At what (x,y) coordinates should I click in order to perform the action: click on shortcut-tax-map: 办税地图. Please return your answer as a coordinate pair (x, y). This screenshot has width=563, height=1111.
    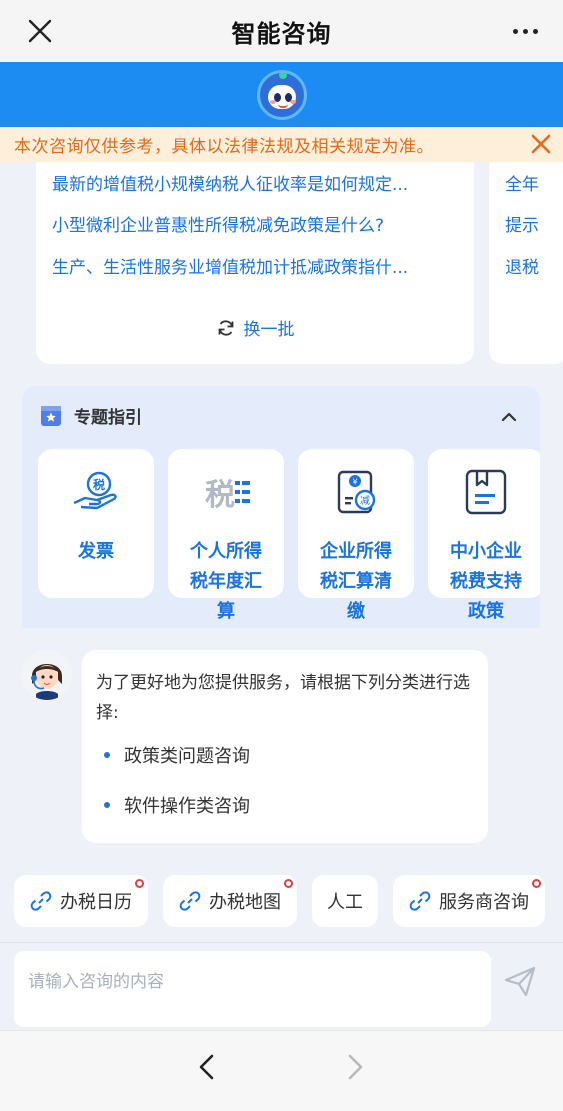
    Looking at the image, I should click on (230, 901).